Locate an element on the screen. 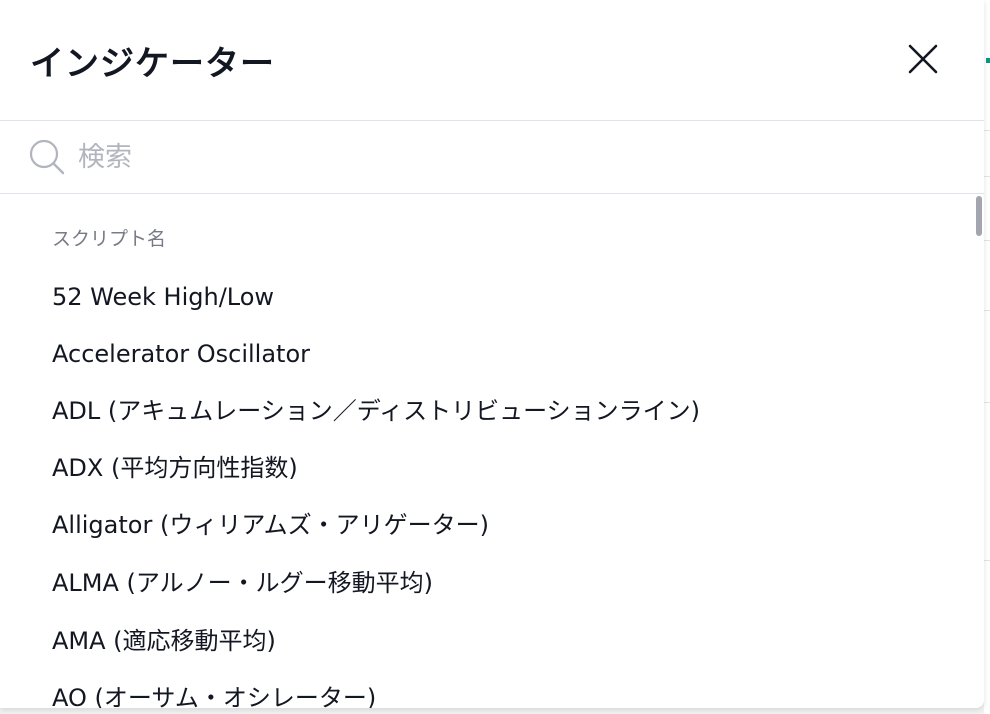 This screenshot has height=714, width=990. chart-accent-mark is located at coordinates (988, 60).